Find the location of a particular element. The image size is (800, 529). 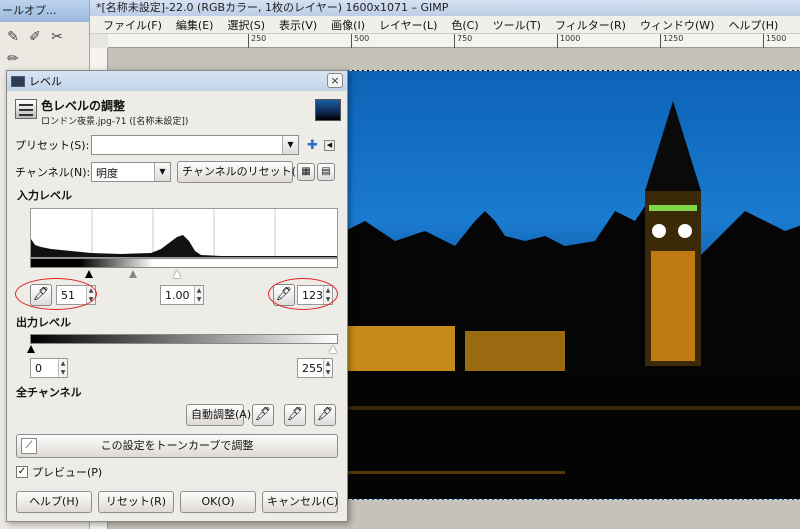

gamma-value: 1.00 is located at coordinates (177, 295).